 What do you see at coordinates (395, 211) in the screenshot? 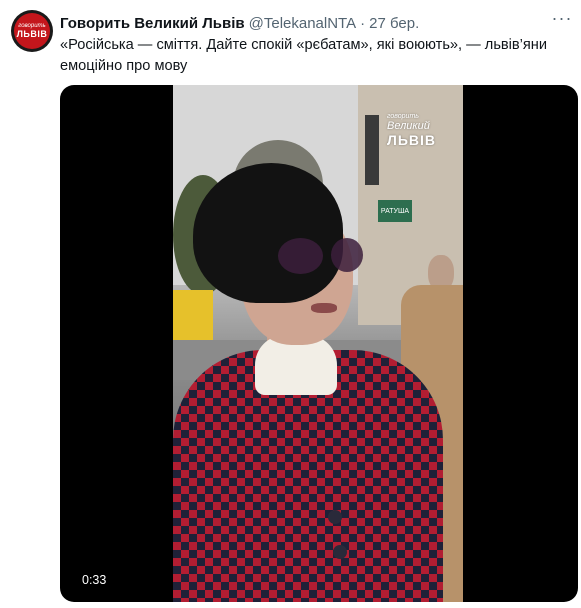
I see `street-sign: РАТУША` at bounding box center [395, 211].